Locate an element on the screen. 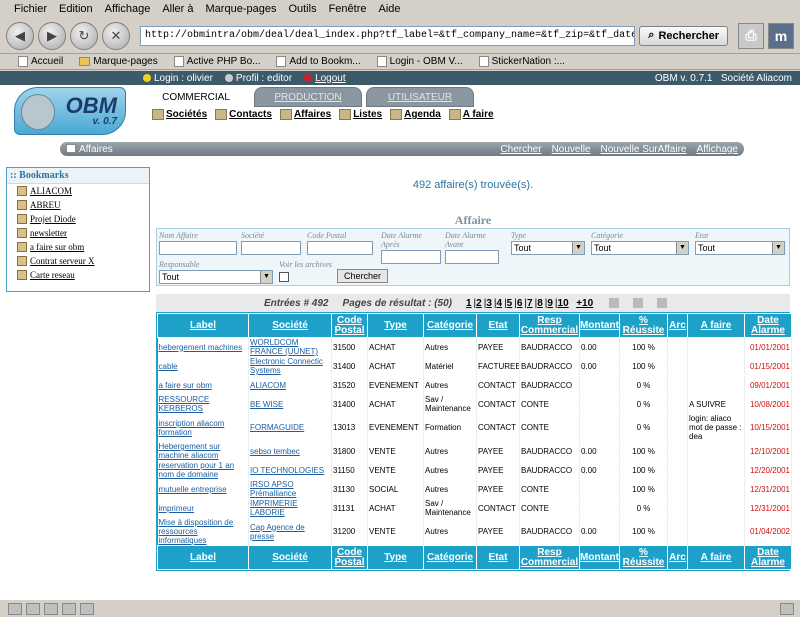 The image size is (800, 617). date-avant-input is located at coordinates (472, 257).